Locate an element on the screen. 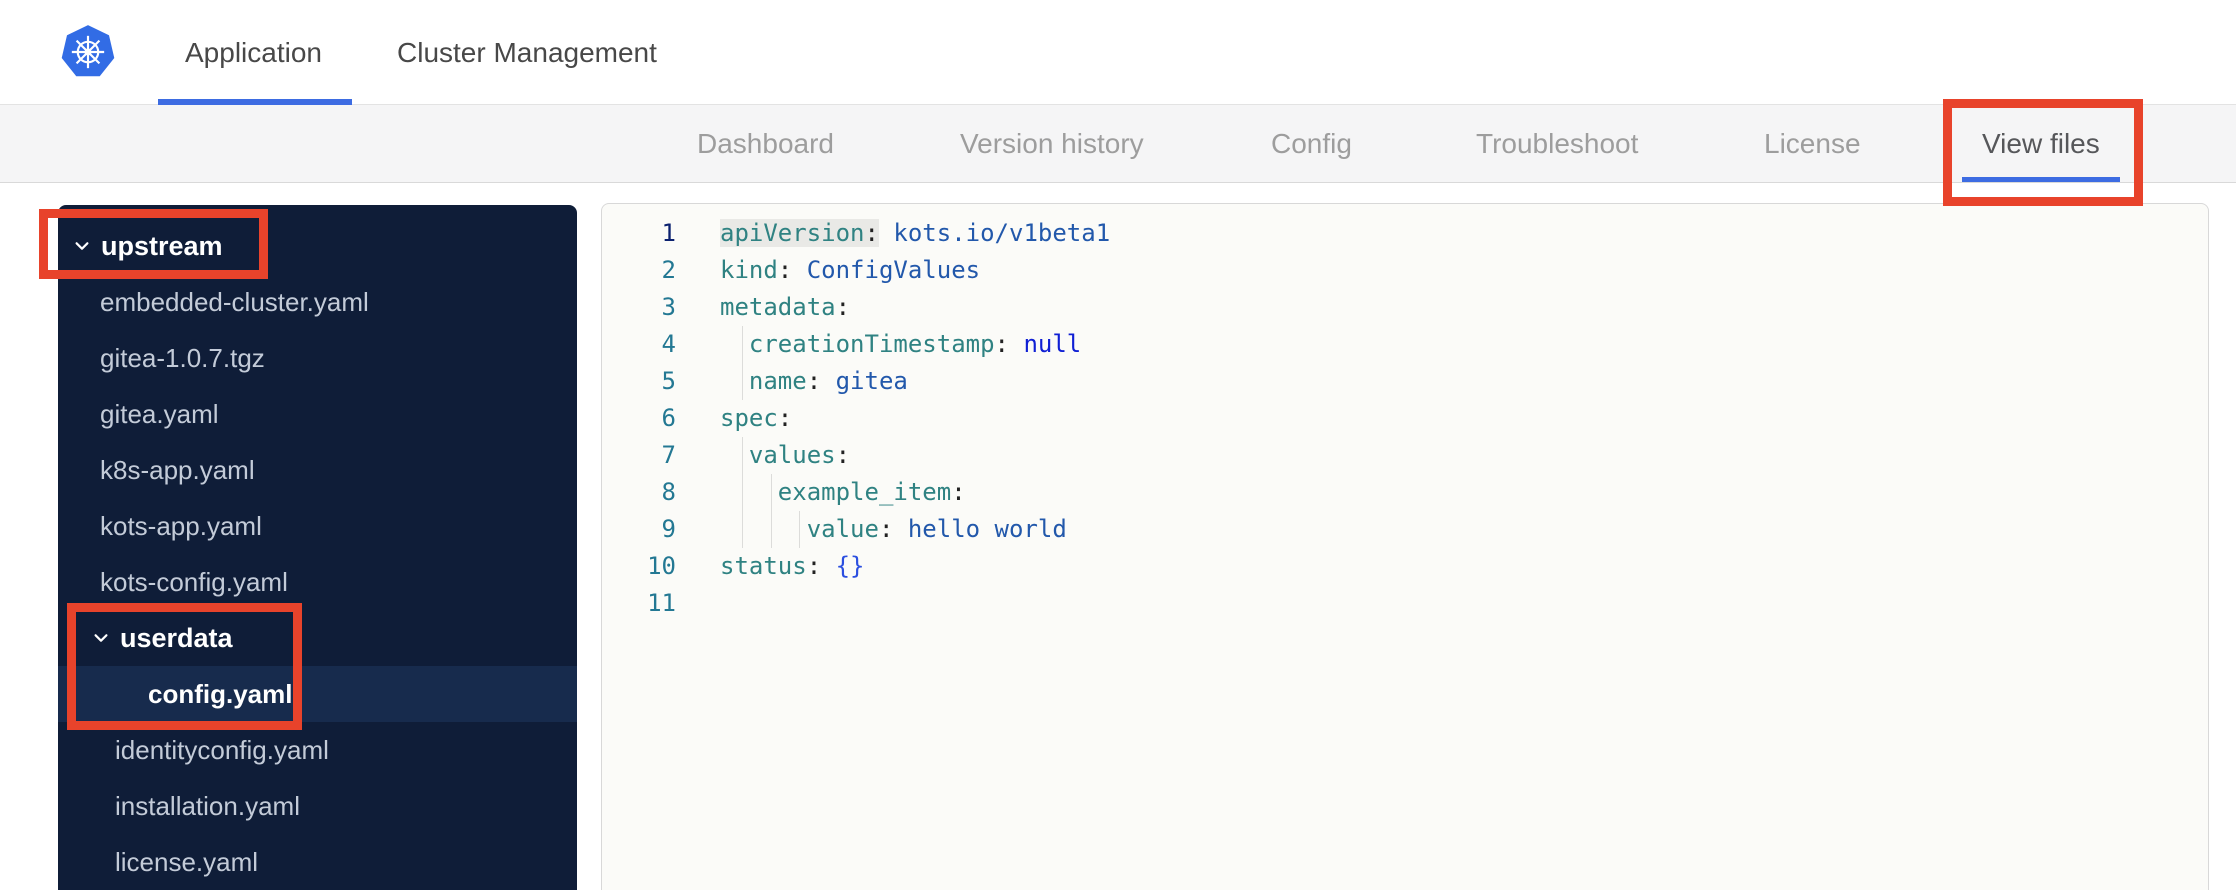  token-kw: null is located at coordinates (1052, 344).